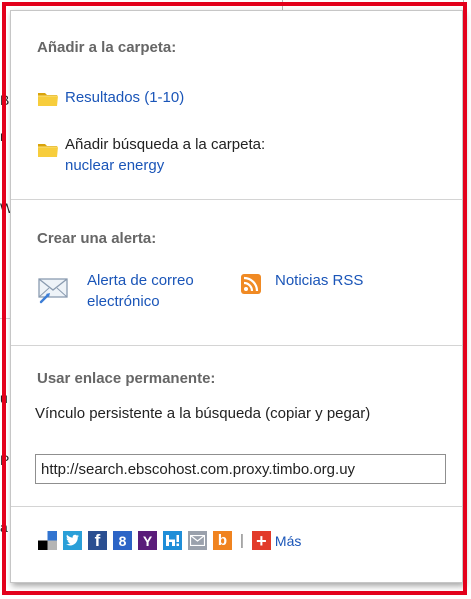 The width and height of the screenshot is (471, 599). Describe the element at coordinates (147, 540) in the screenshot. I see `yahoo-icon: Y` at that location.